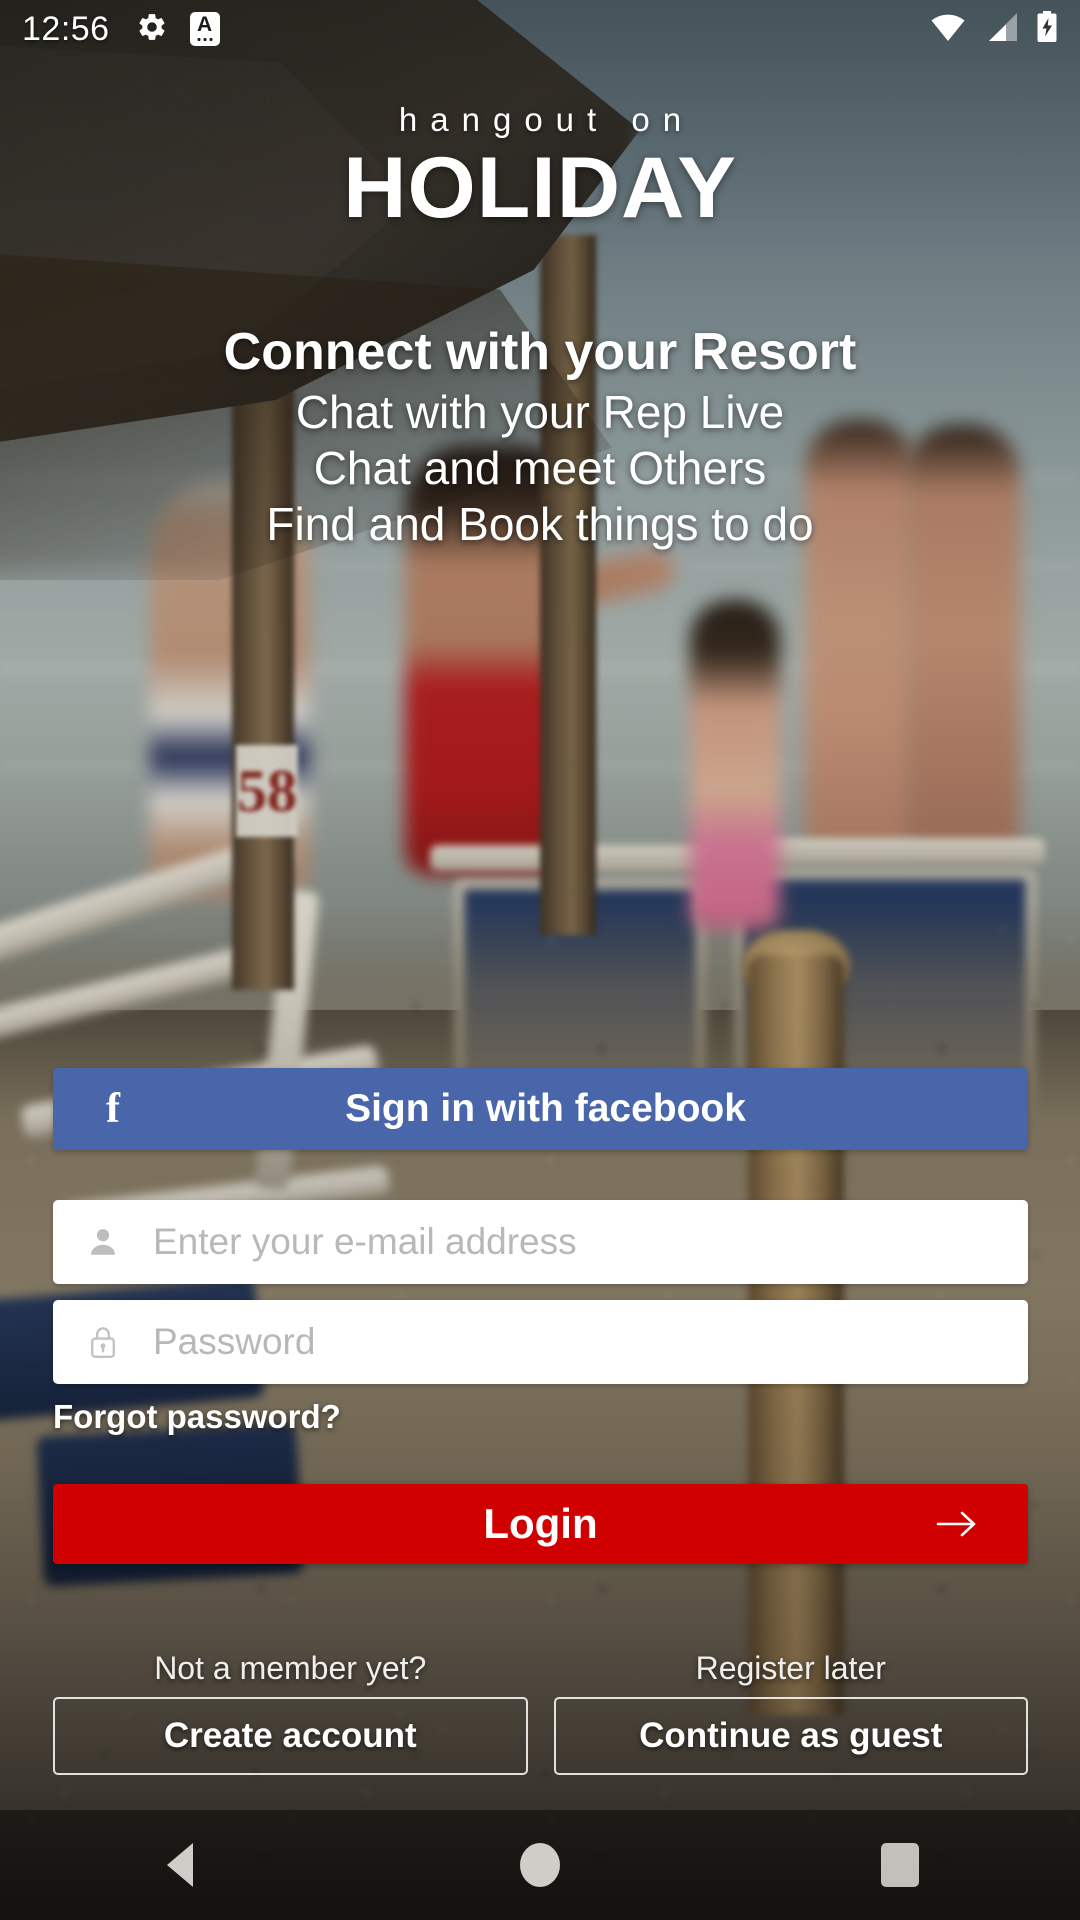 This screenshot has width=1080, height=1920. I want to click on tagline-heading: Connect with your Resort, so click(540, 352).